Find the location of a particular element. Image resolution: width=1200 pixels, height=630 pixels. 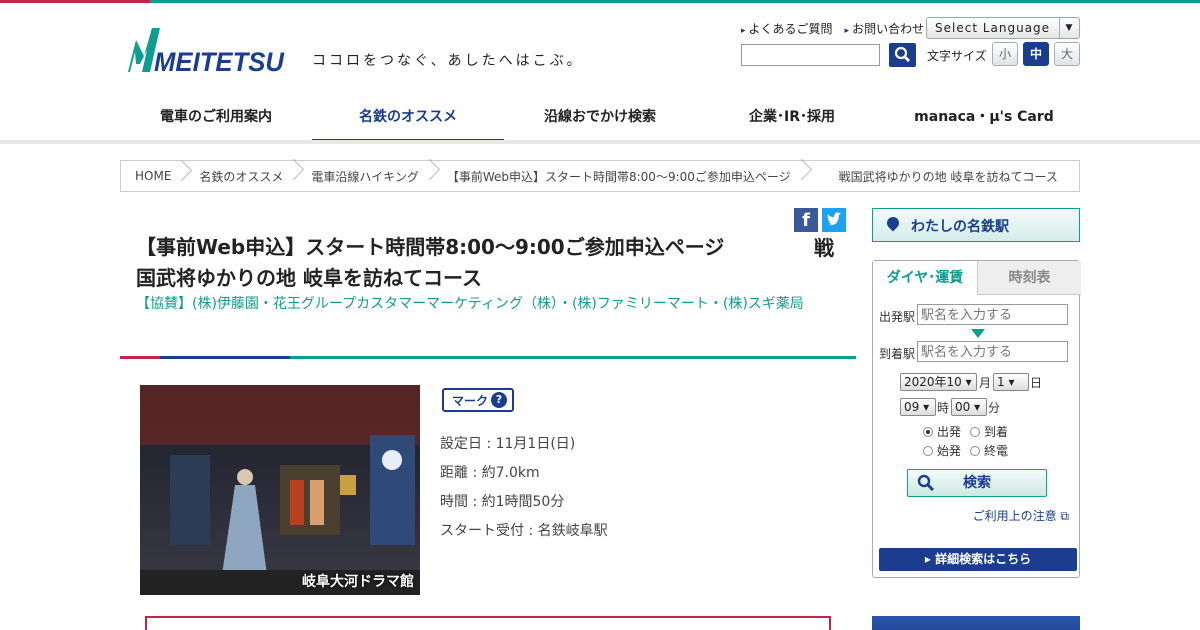

nav-item-train-guide: 電車のご利用案内 is located at coordinates (216, 119).